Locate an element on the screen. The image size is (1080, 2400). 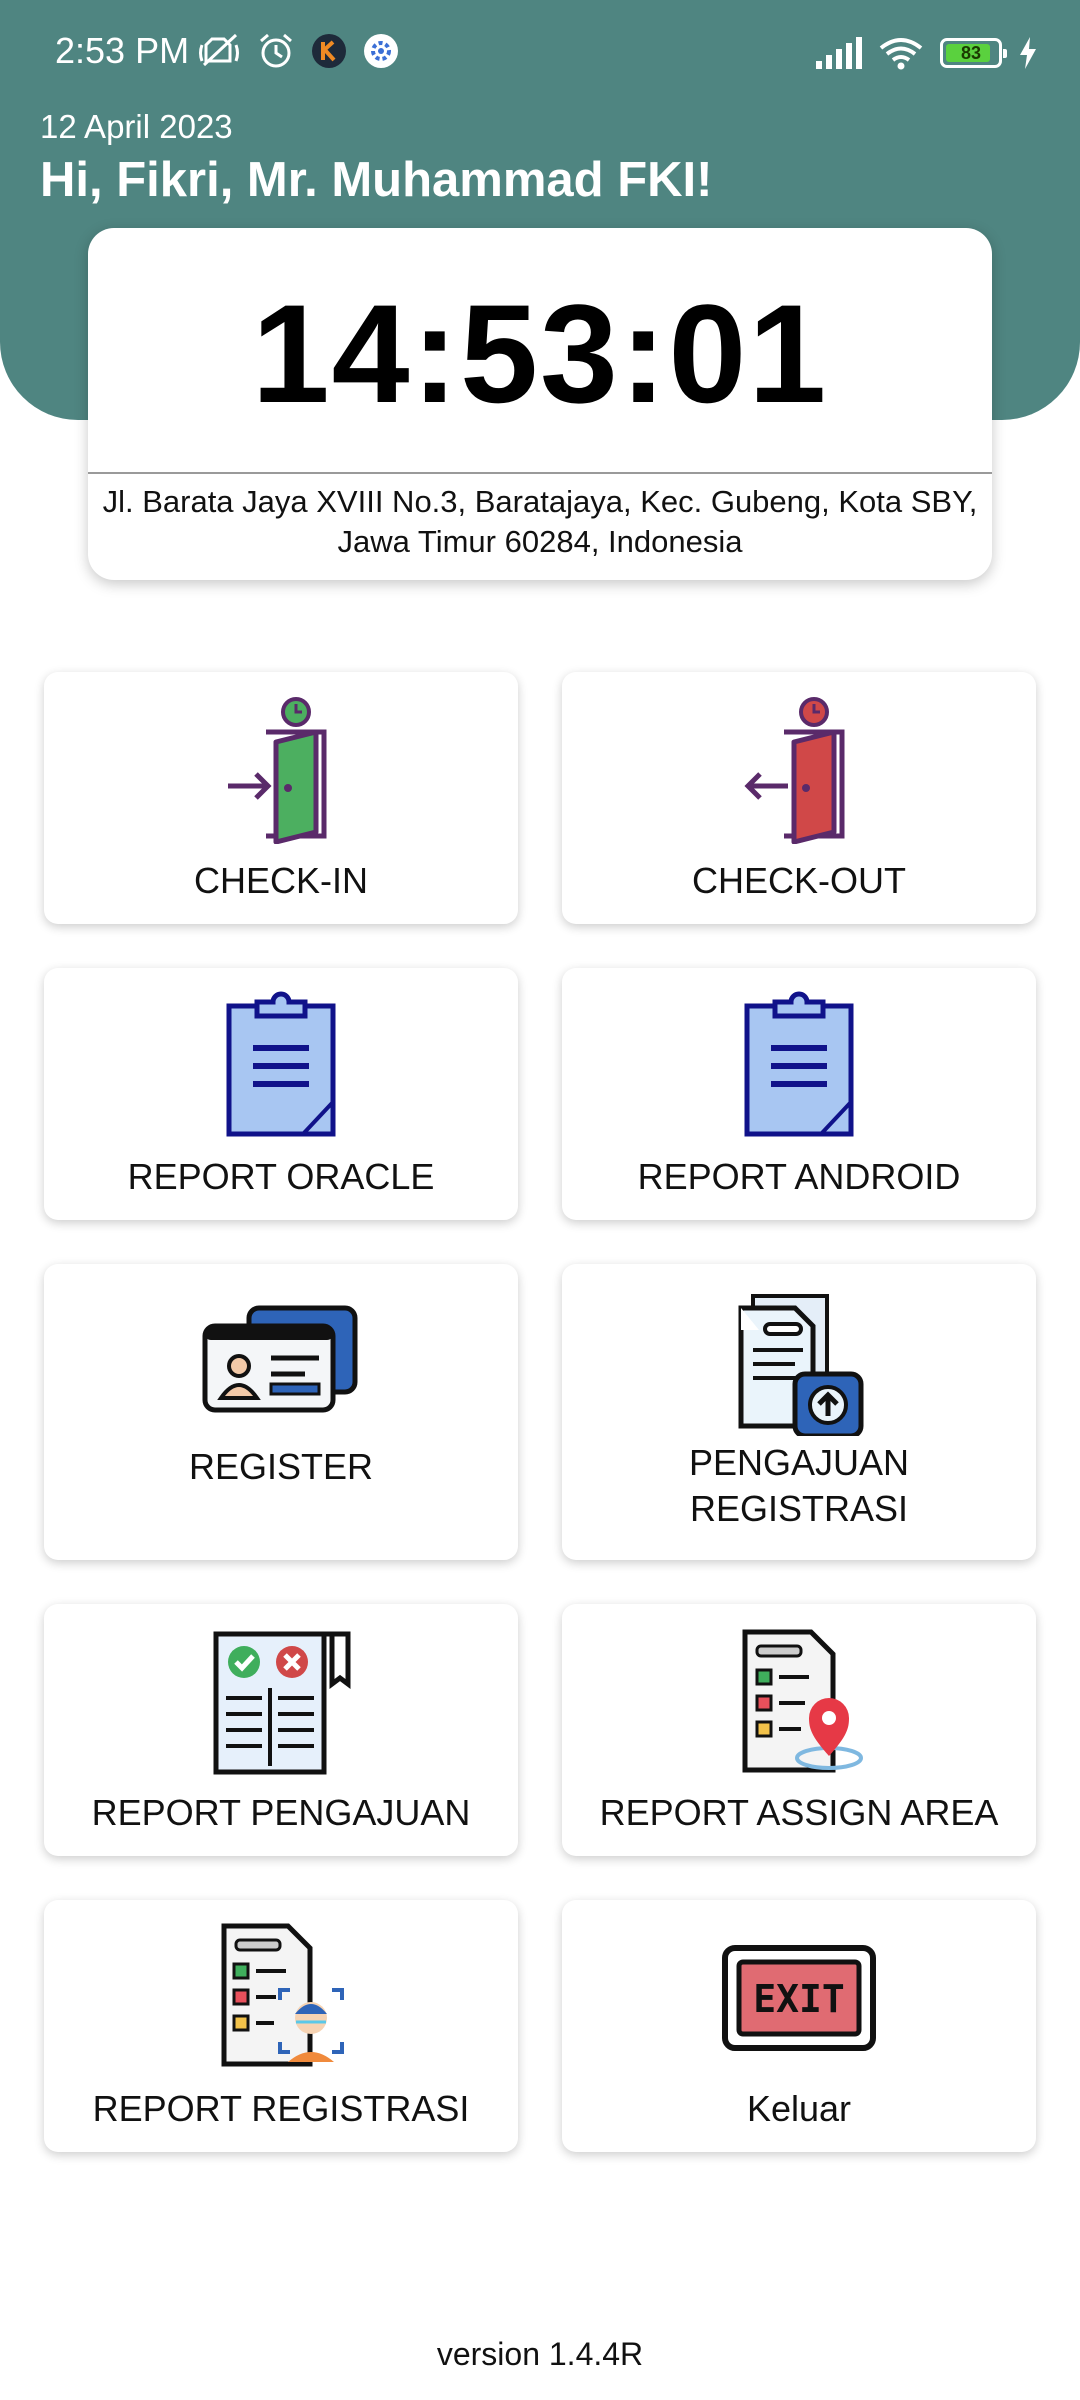
app-gear-icon is located at coordinates (381, 51).